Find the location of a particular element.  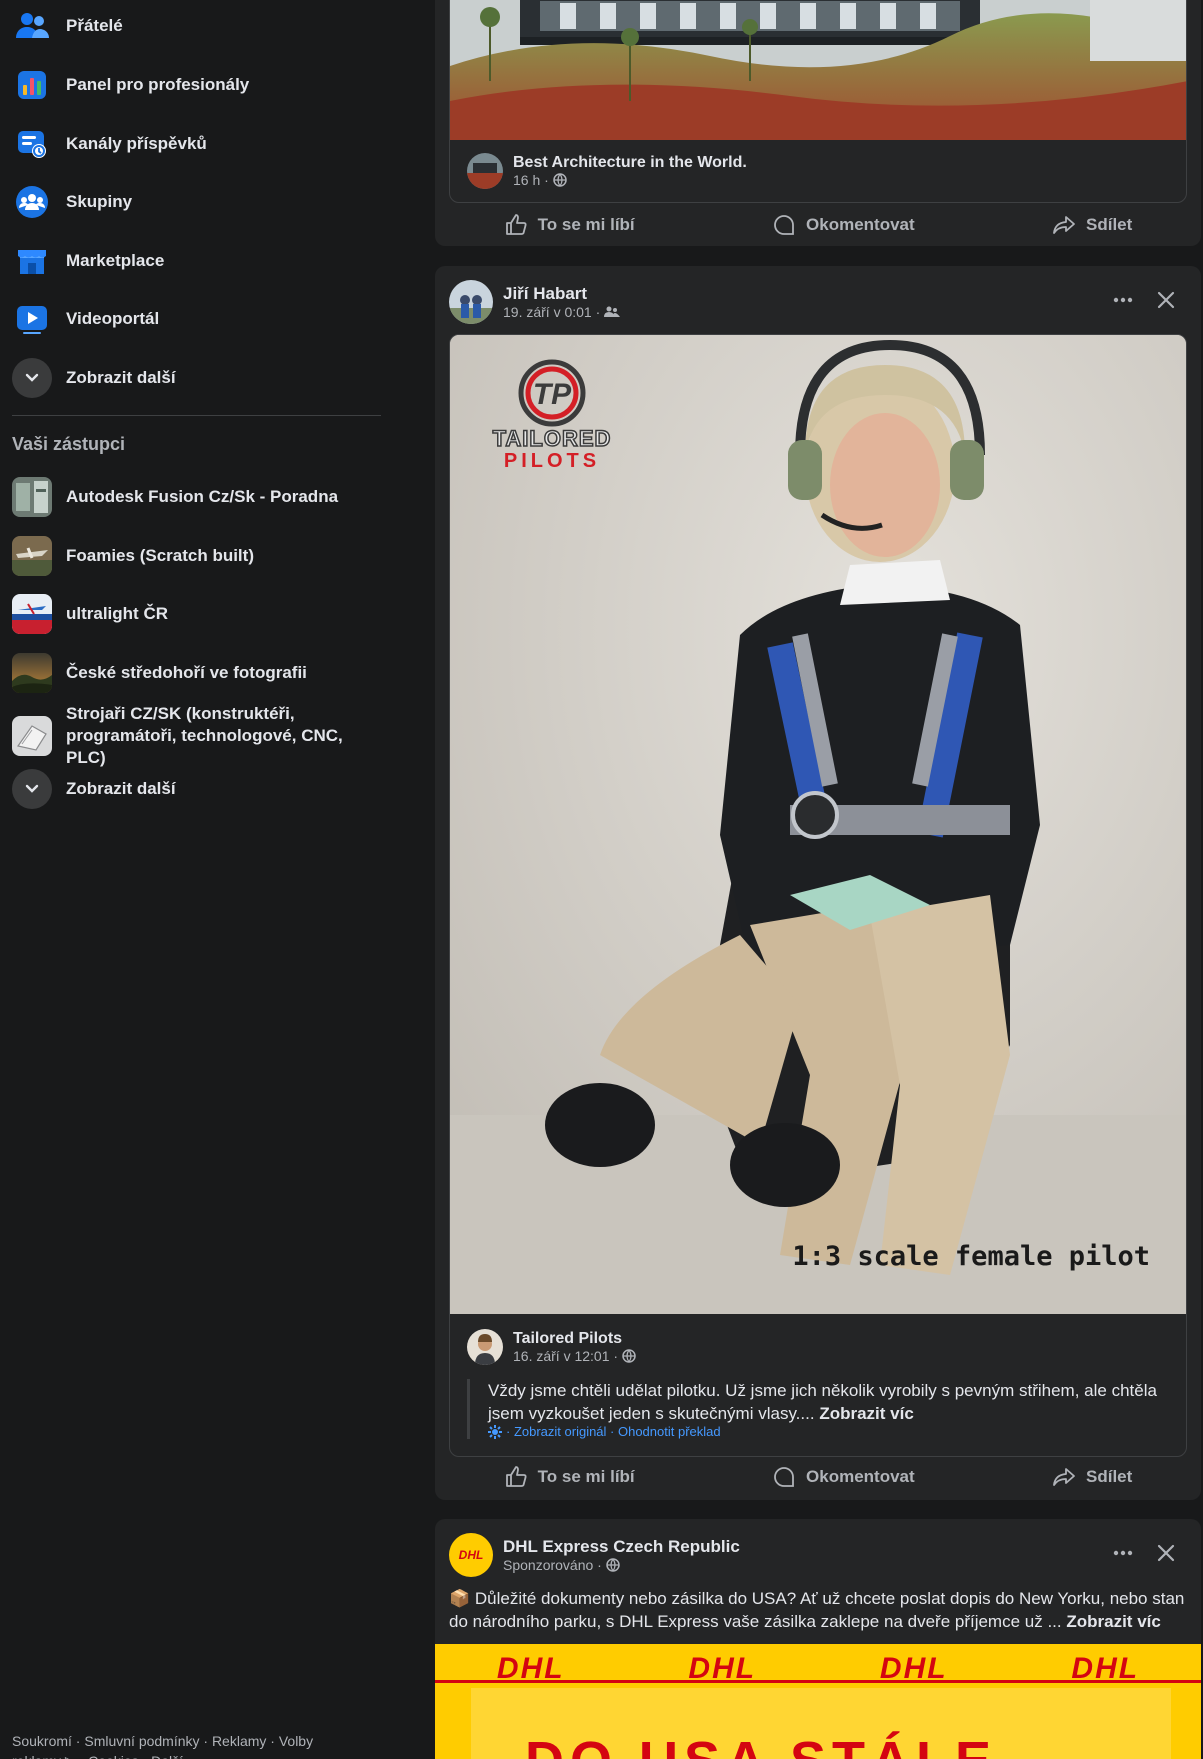

groups-icon is located at coordinates (32, 202).